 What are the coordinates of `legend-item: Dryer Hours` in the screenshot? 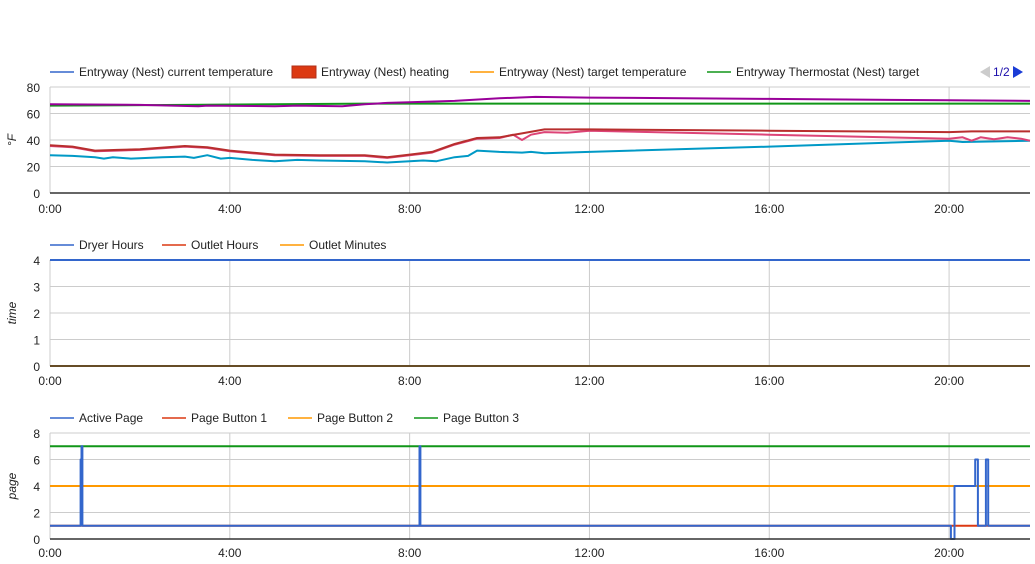 It's located at (97, 245).